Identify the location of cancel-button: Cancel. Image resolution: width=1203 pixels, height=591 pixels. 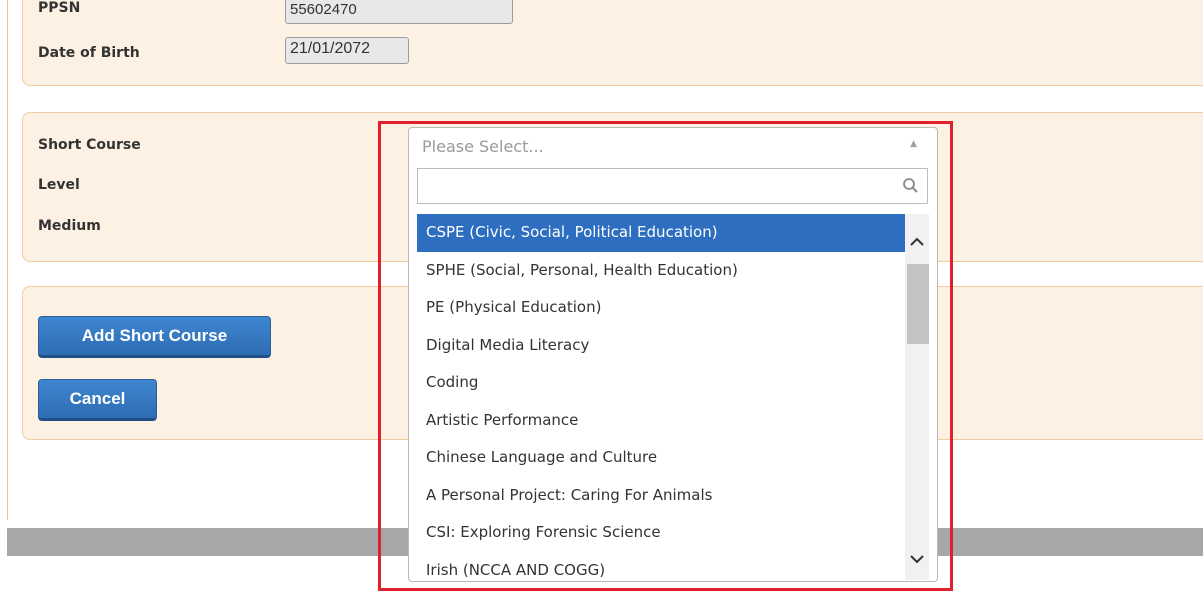
(97, 400).